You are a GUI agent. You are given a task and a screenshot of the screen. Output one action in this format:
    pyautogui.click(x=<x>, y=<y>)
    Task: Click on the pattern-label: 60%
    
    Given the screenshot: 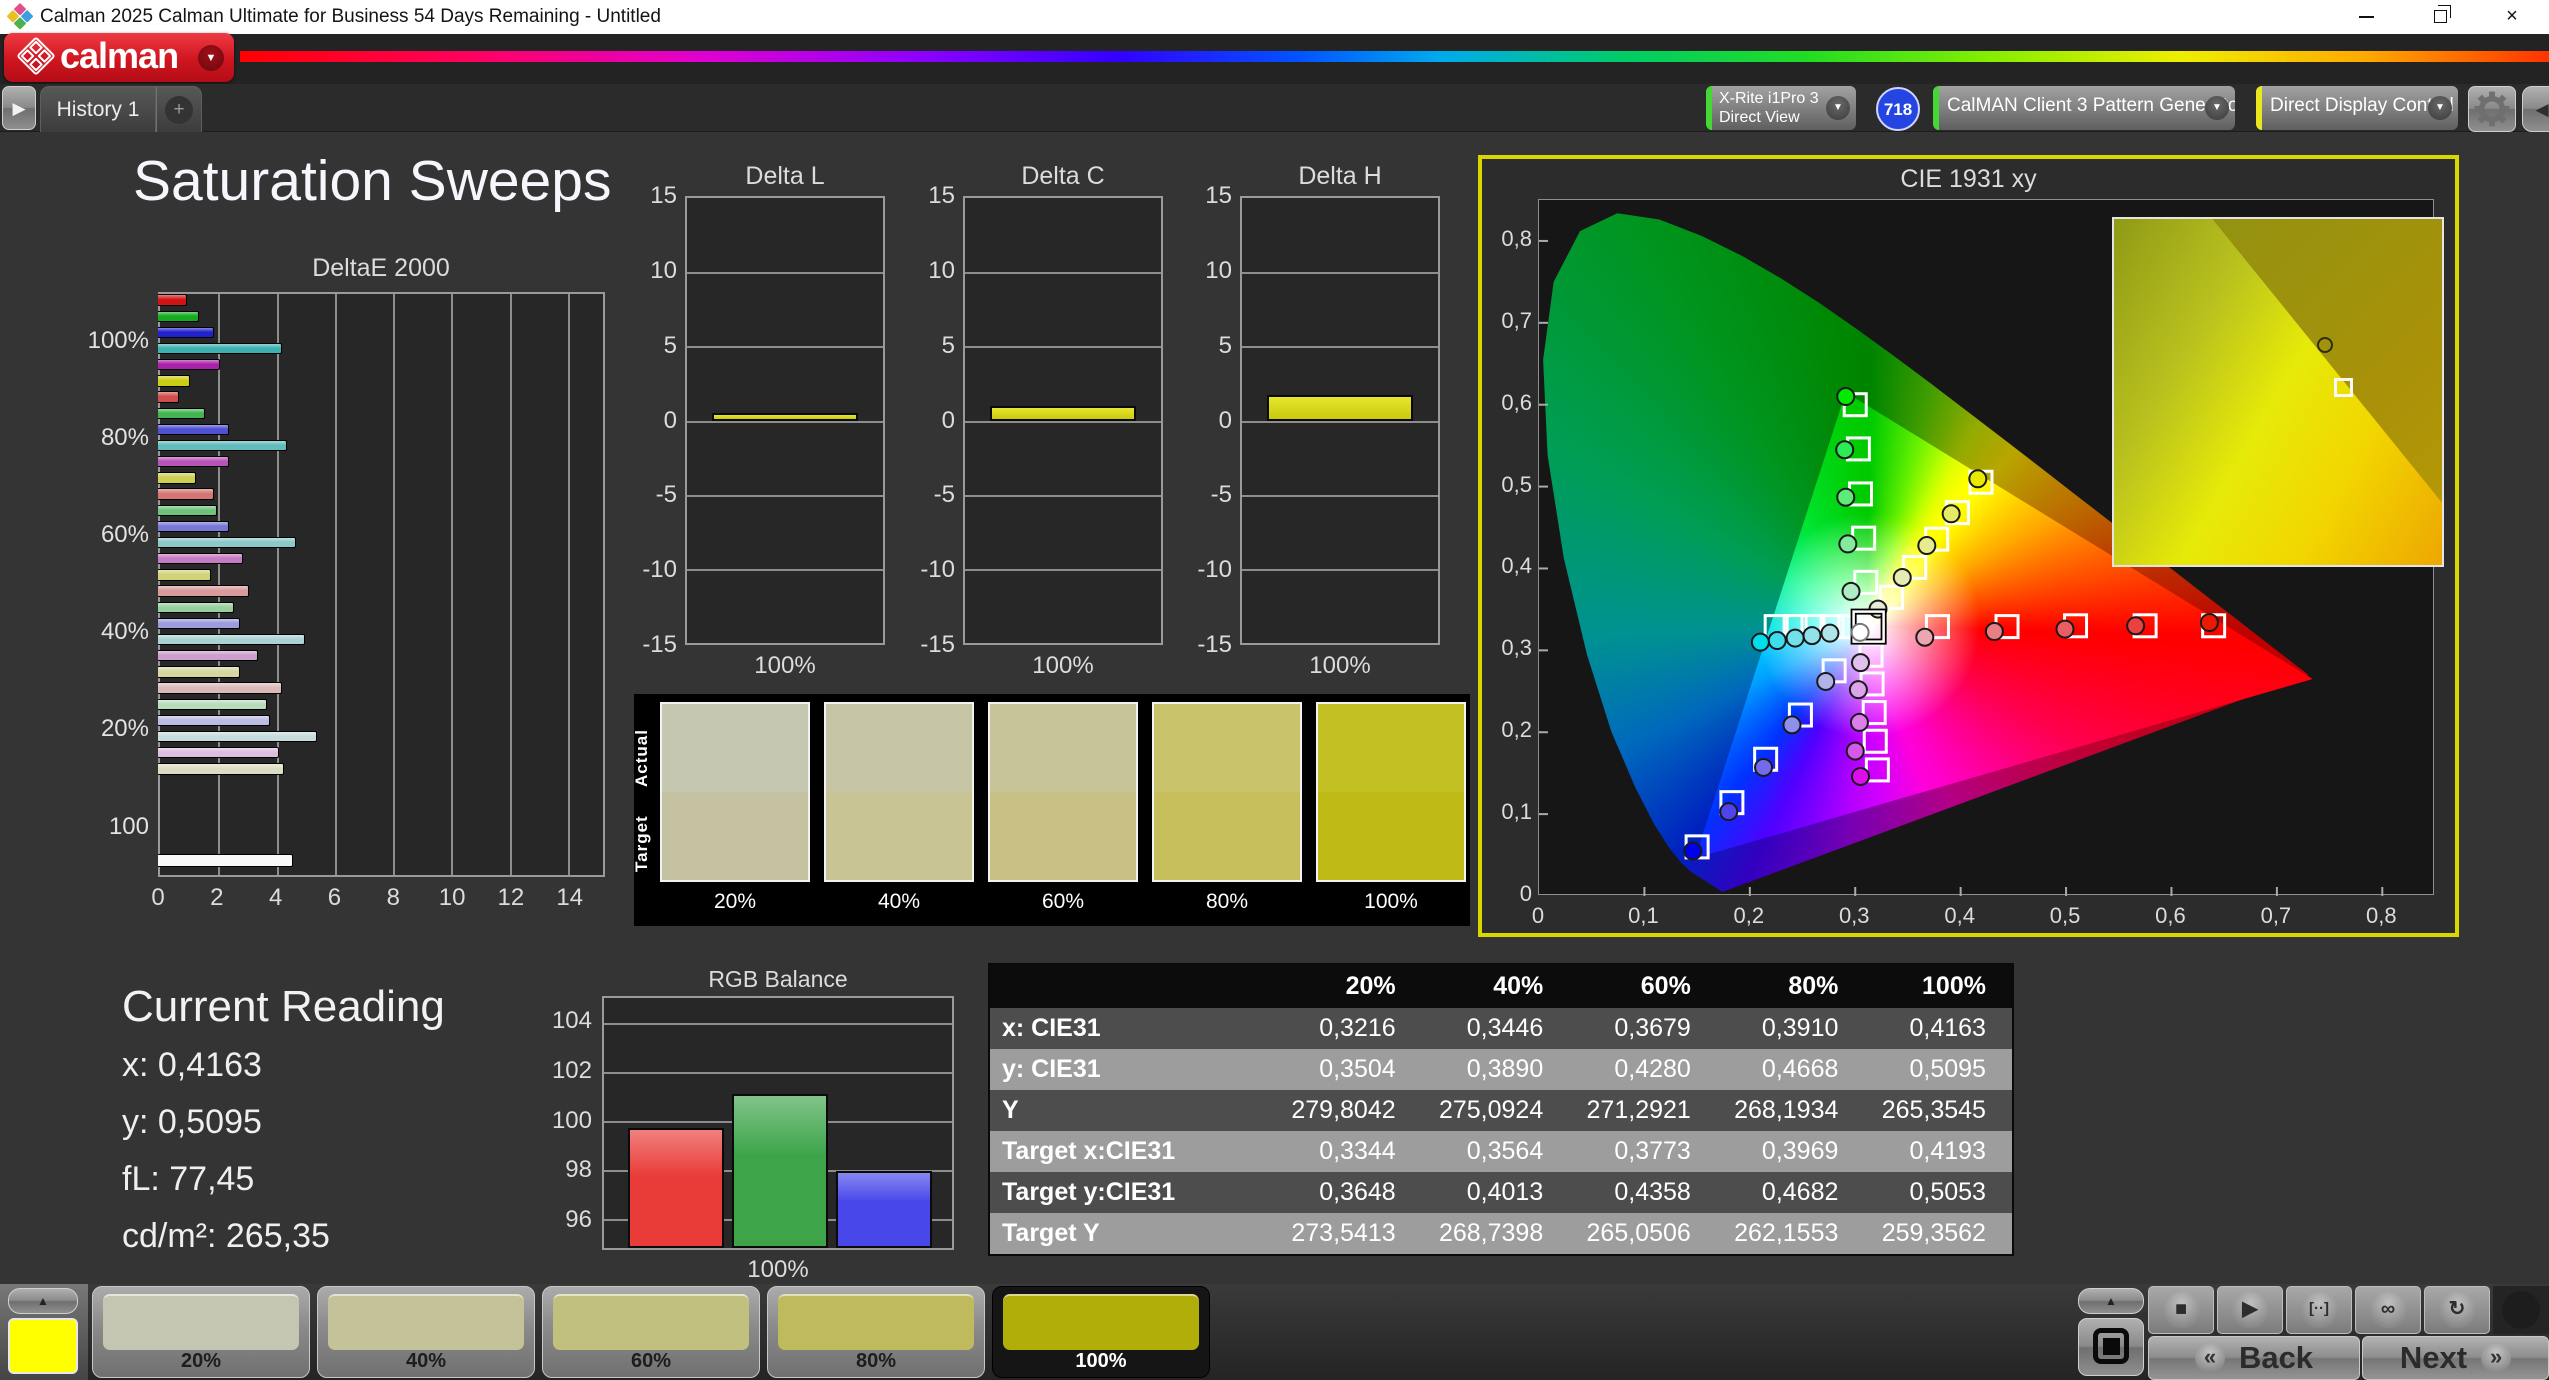 What is the action you would take?
    pyautogui.click(x=651, y=1361)
    